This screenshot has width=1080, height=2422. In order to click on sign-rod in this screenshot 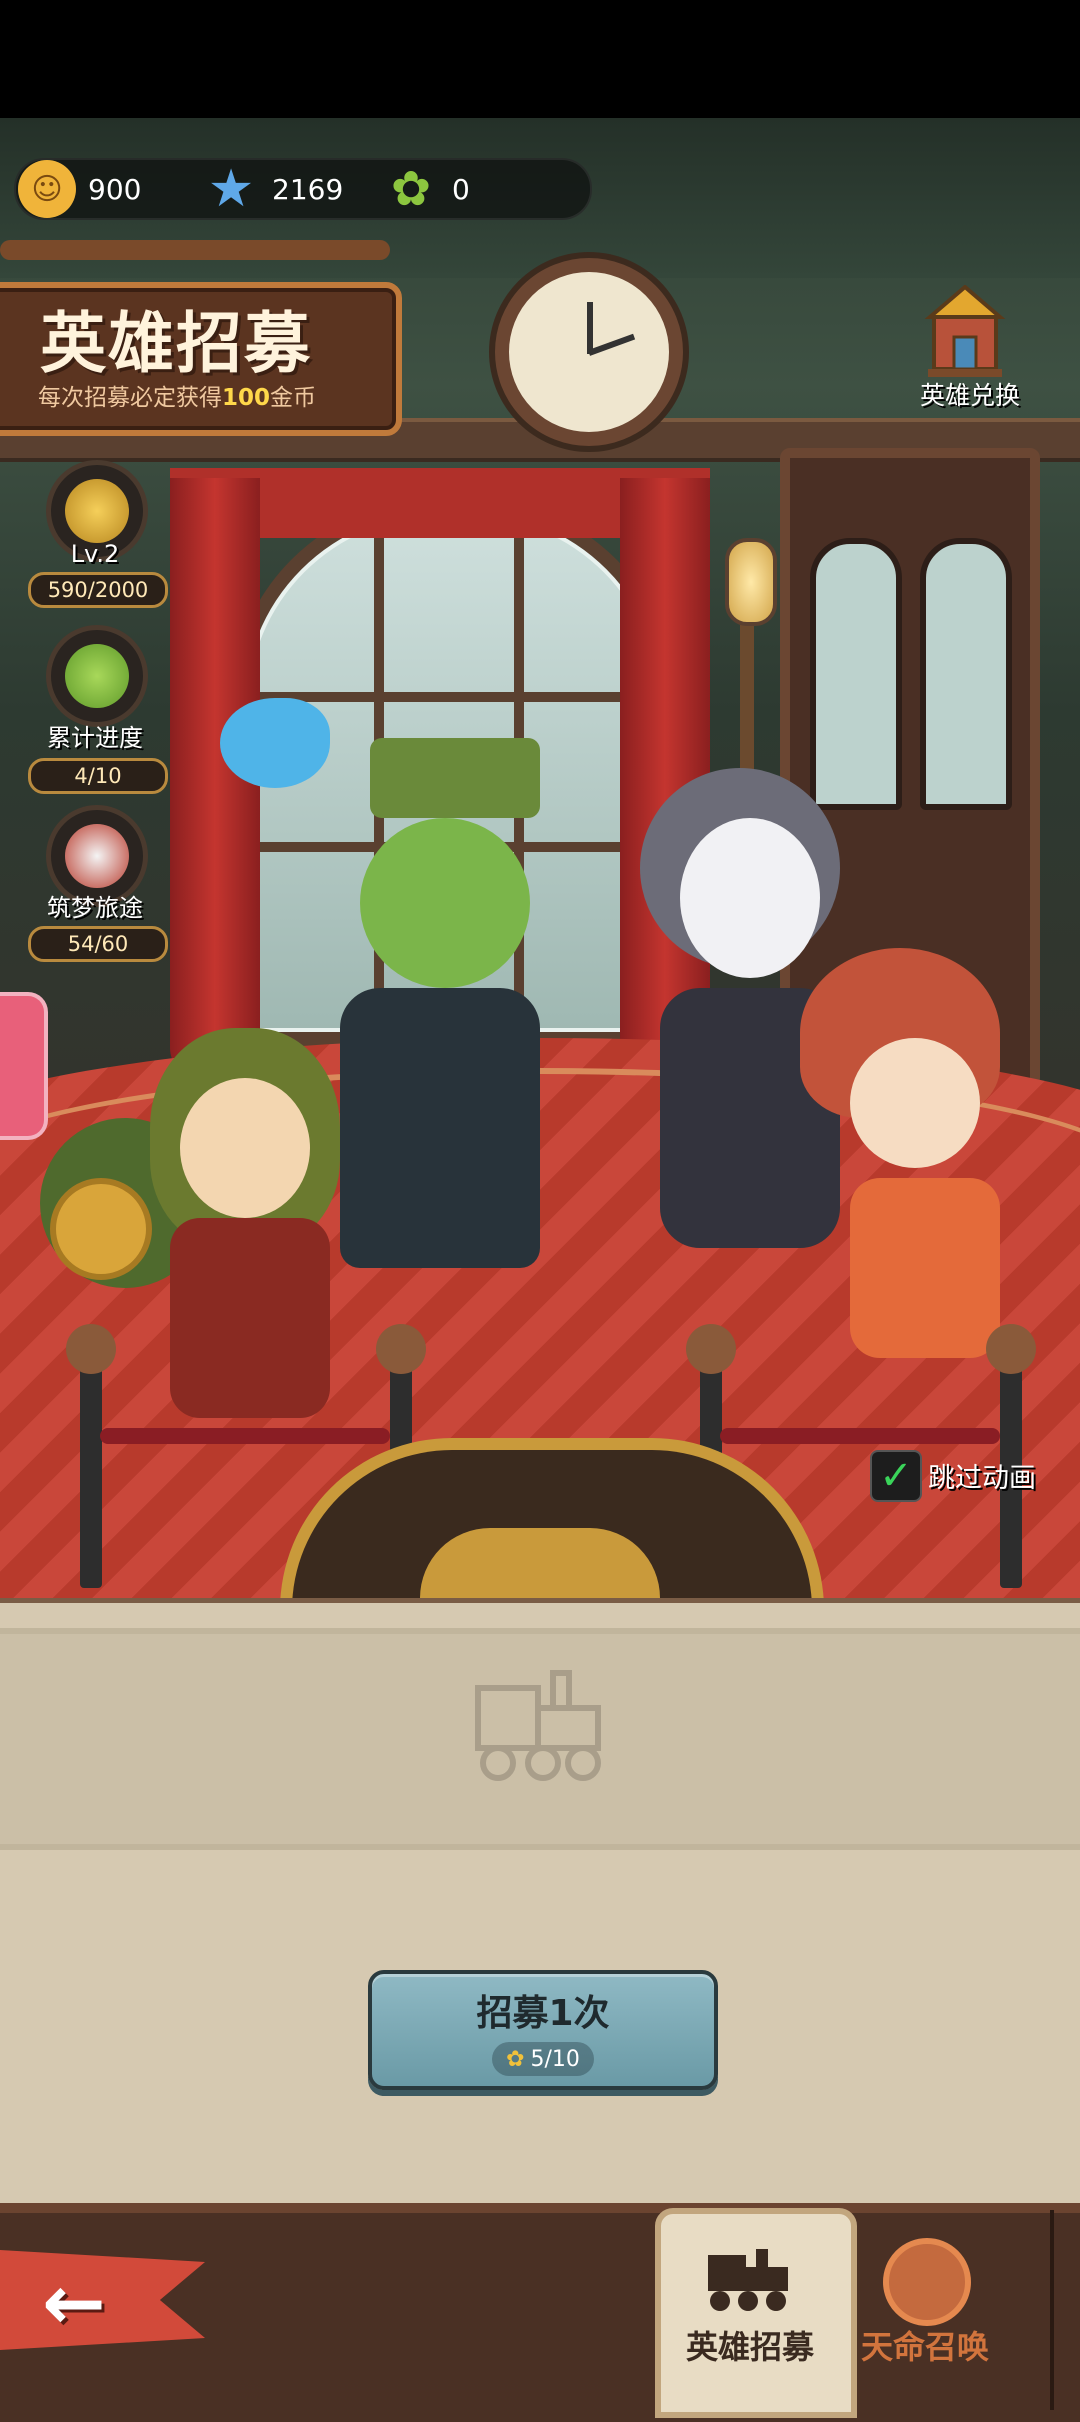, I will do `click(195, 250)`.